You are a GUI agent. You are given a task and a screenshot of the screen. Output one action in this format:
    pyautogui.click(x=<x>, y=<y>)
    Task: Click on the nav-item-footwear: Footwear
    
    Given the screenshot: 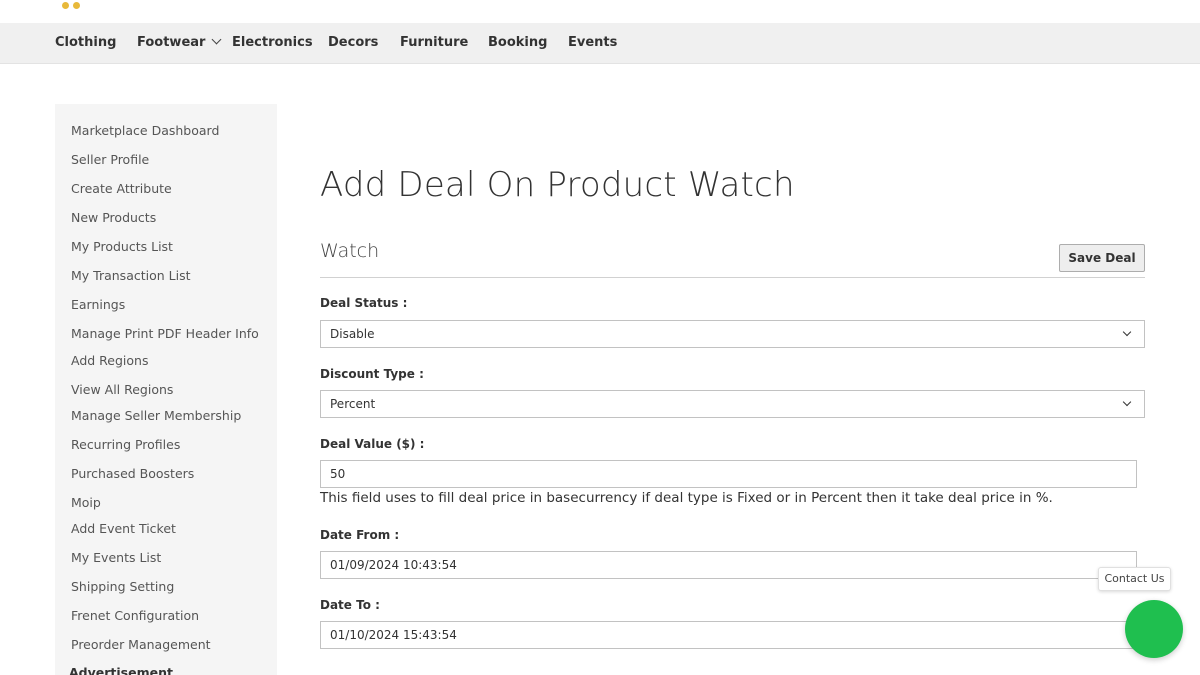 What is the action you would take?
    pyautogui.click(x=179, y=42)
    